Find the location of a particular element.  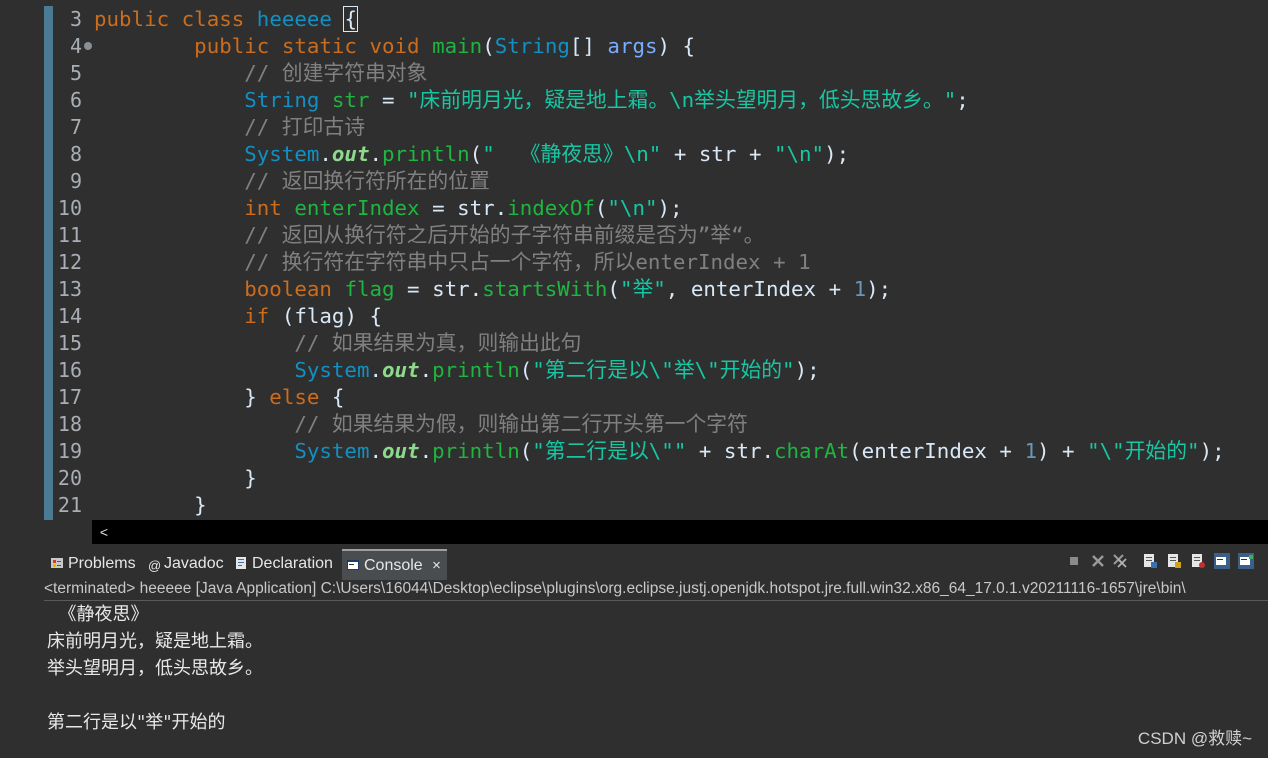

line-number: 7 is located at coordinates (75, 127).